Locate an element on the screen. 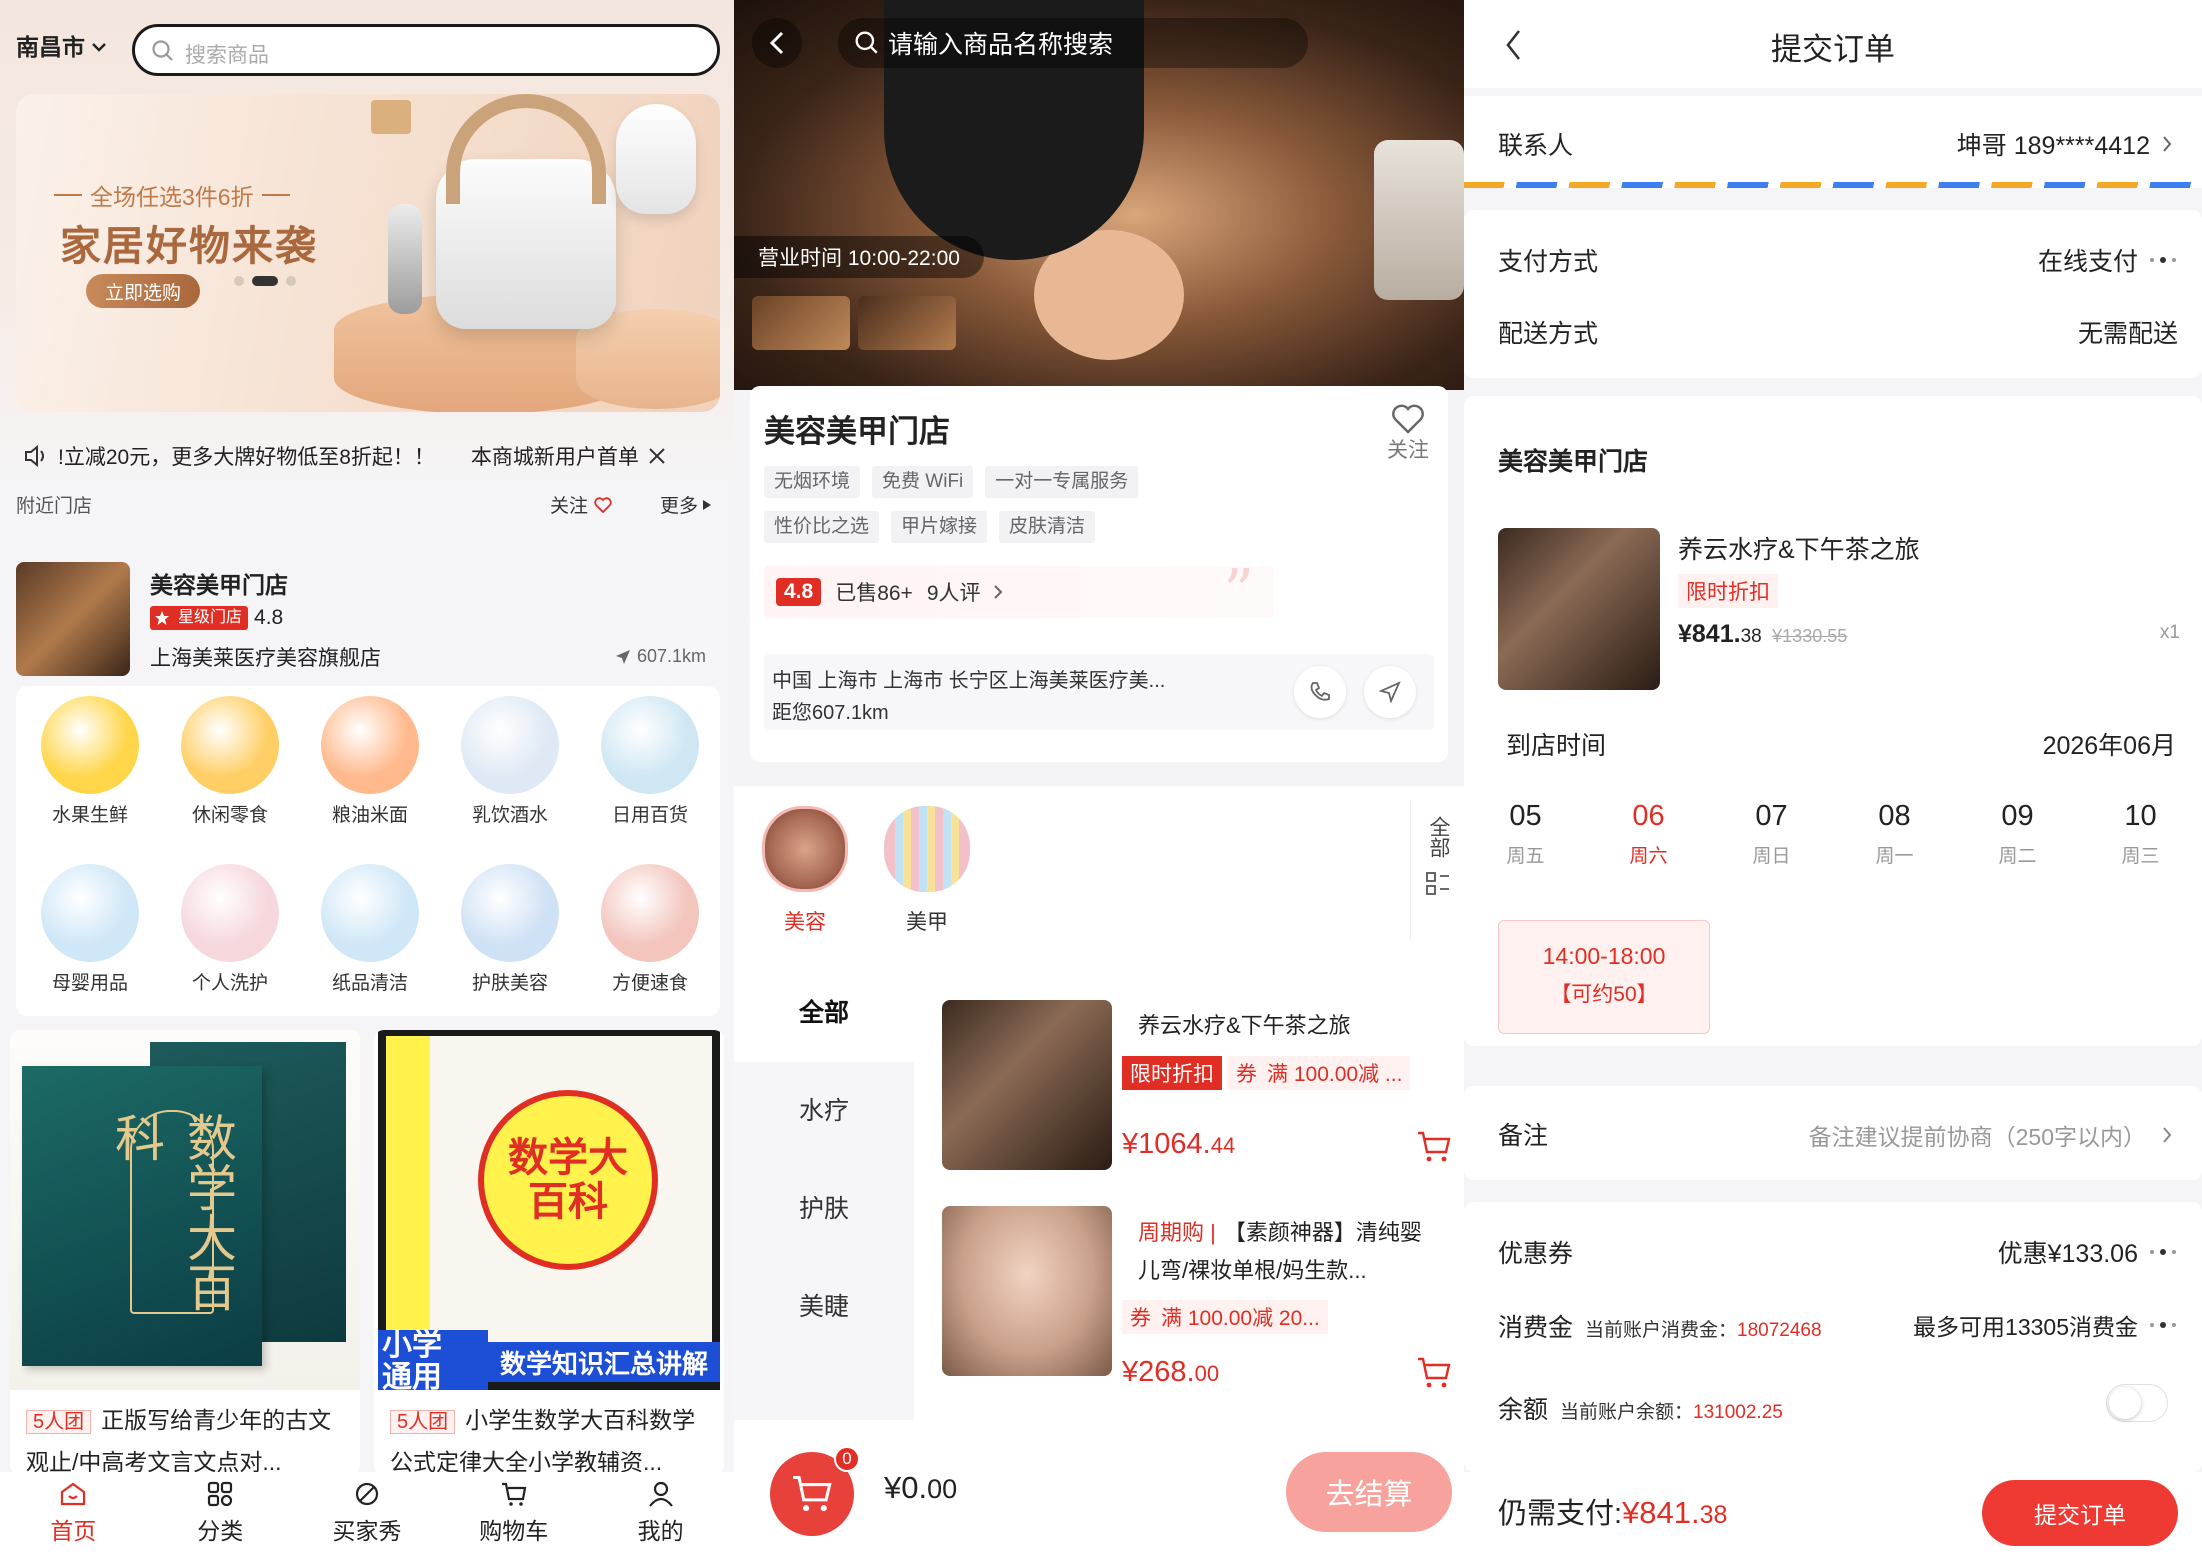  category-item: 日用百货 is located at coordinates (650, 771).